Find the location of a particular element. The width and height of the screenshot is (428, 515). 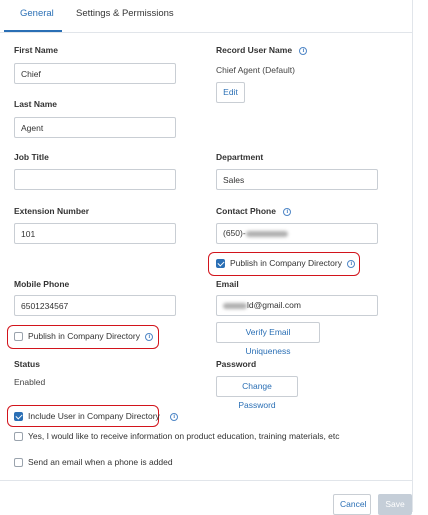

job-title-input is located at coordinates (95, 179).